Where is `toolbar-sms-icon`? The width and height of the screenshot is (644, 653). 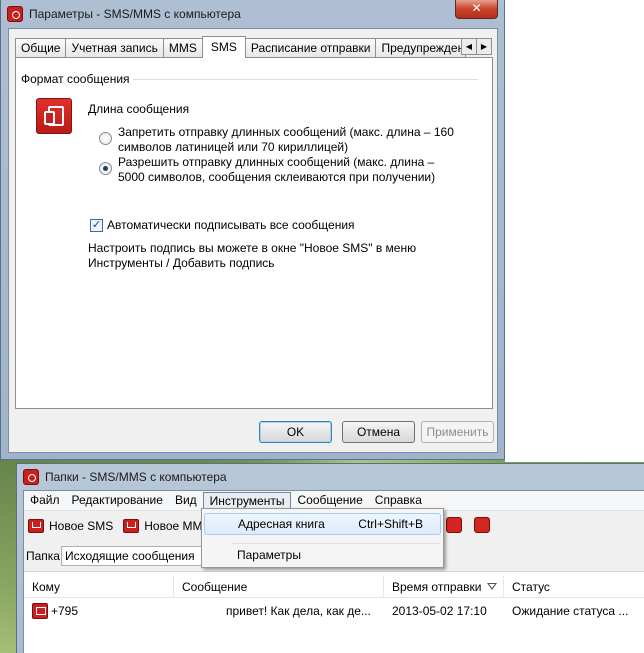
toolbar-sms-icon is located at coordinates (454, 525).